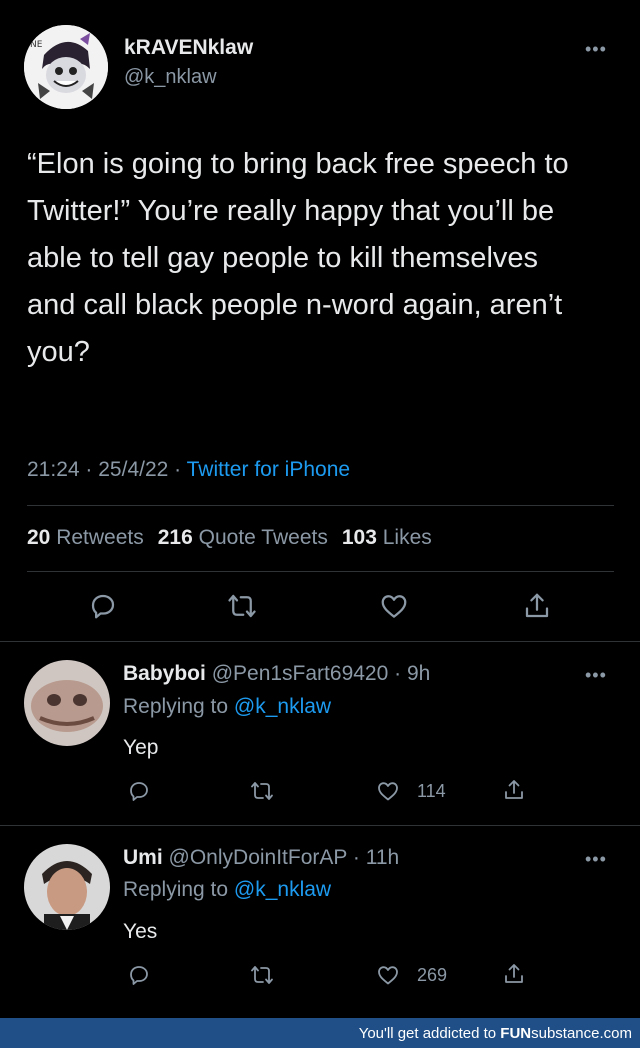 This screenshot has height=1048, width=640. I want to click on avatar: NE, so click(66, 67).